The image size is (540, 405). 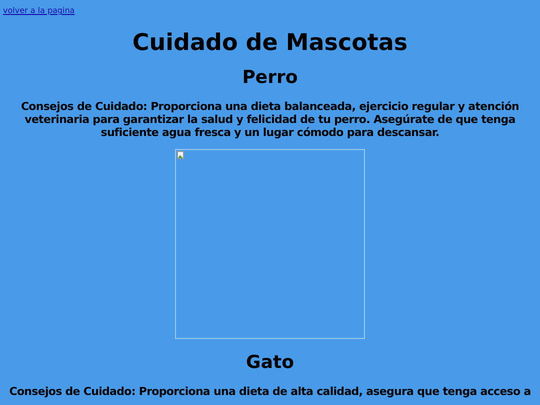 What do you see at coordinates (270, 43) in the screenshot?
I see `page-title: Cuidado de Mascotas` at bounding box center [270, 43].